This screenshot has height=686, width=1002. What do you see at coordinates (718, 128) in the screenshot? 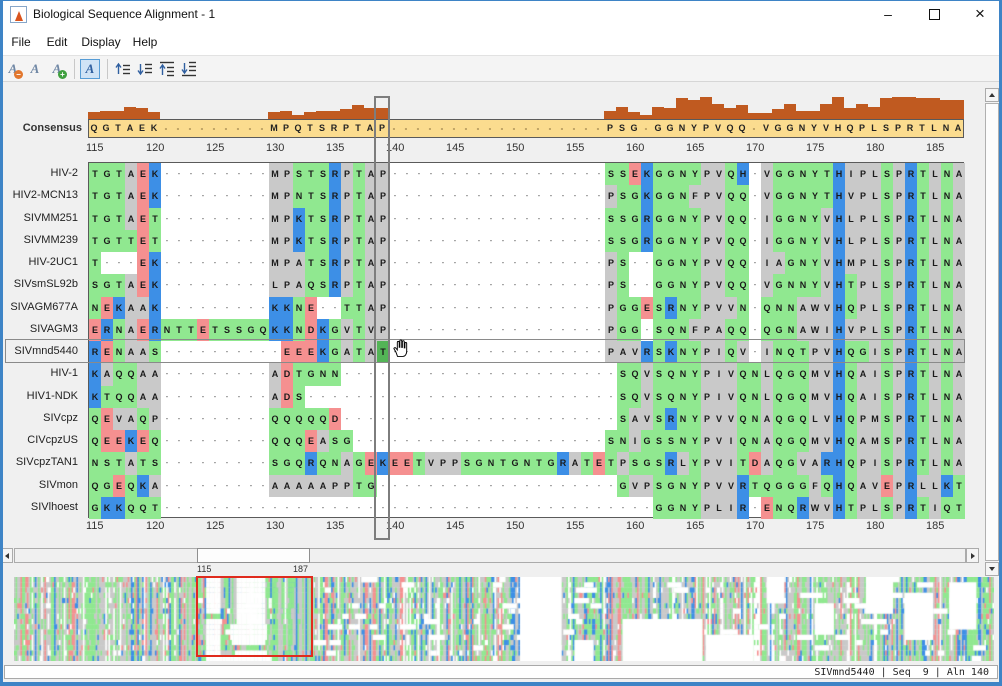
I see `consensus-cell: V` at bounding box center [718, 128].